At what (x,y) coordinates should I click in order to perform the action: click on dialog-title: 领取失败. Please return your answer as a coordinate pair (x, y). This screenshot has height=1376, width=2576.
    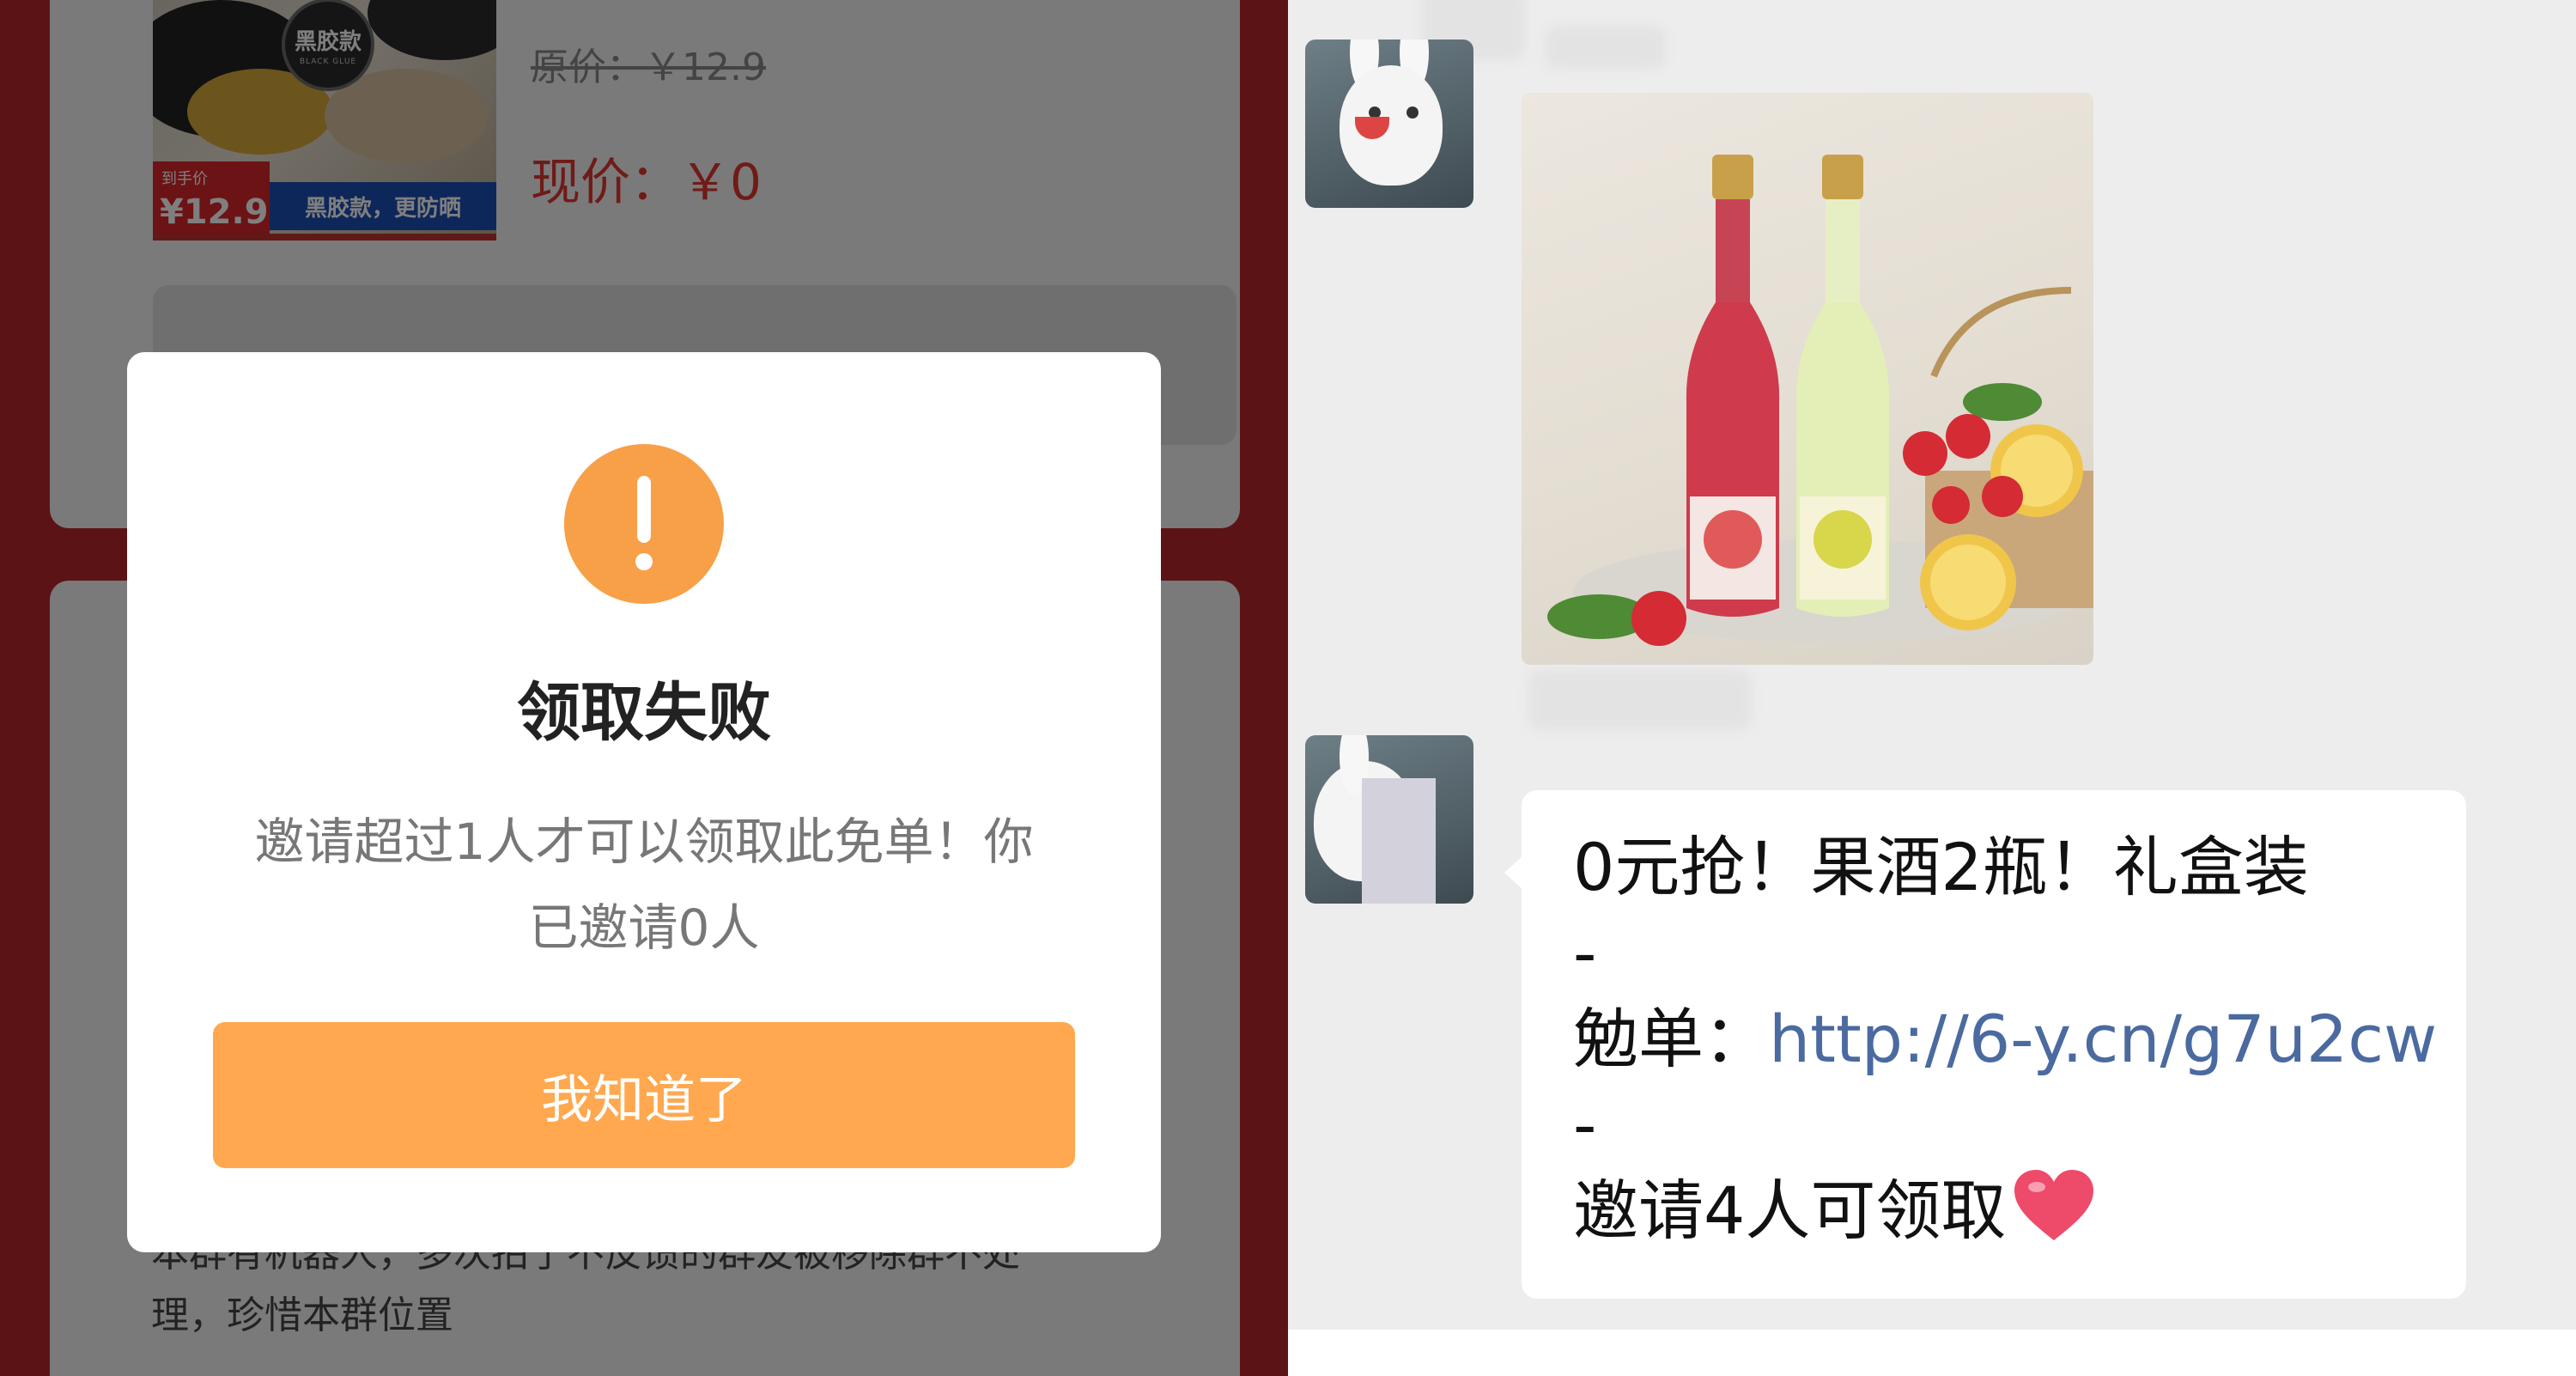
    Looking at the image, I should click on (644, 713).